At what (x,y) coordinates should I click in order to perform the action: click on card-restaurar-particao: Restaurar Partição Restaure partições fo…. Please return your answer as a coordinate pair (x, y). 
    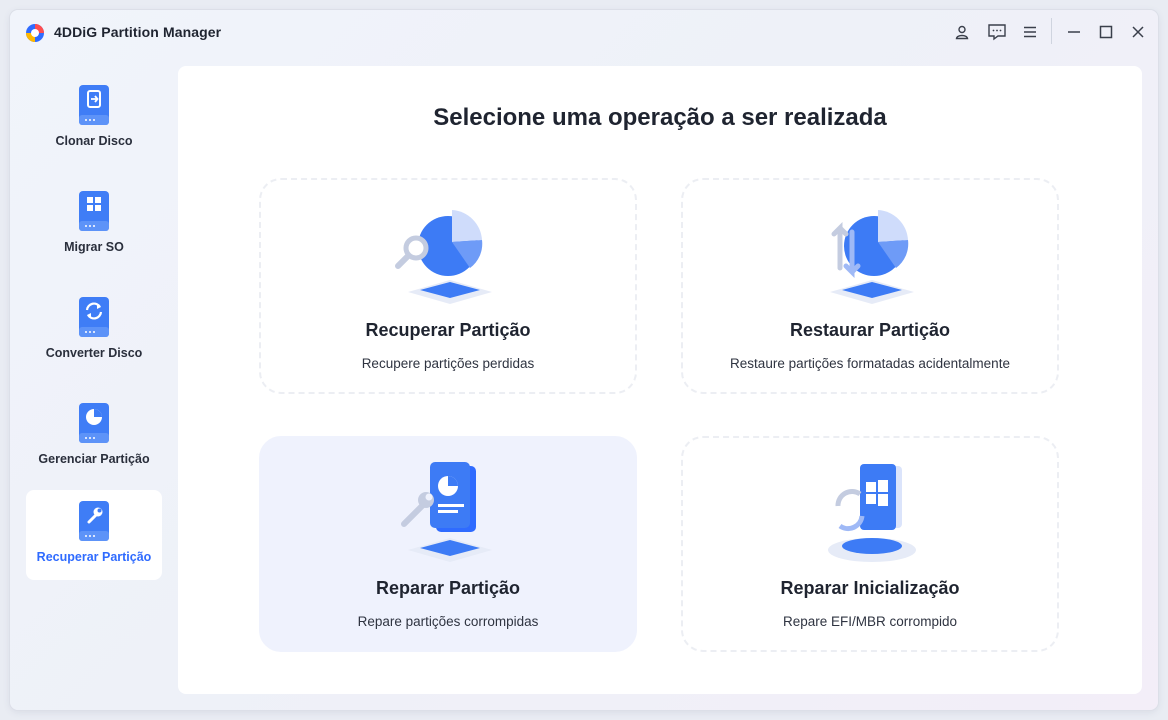
    Looking at the image, I should click on (870, 286).